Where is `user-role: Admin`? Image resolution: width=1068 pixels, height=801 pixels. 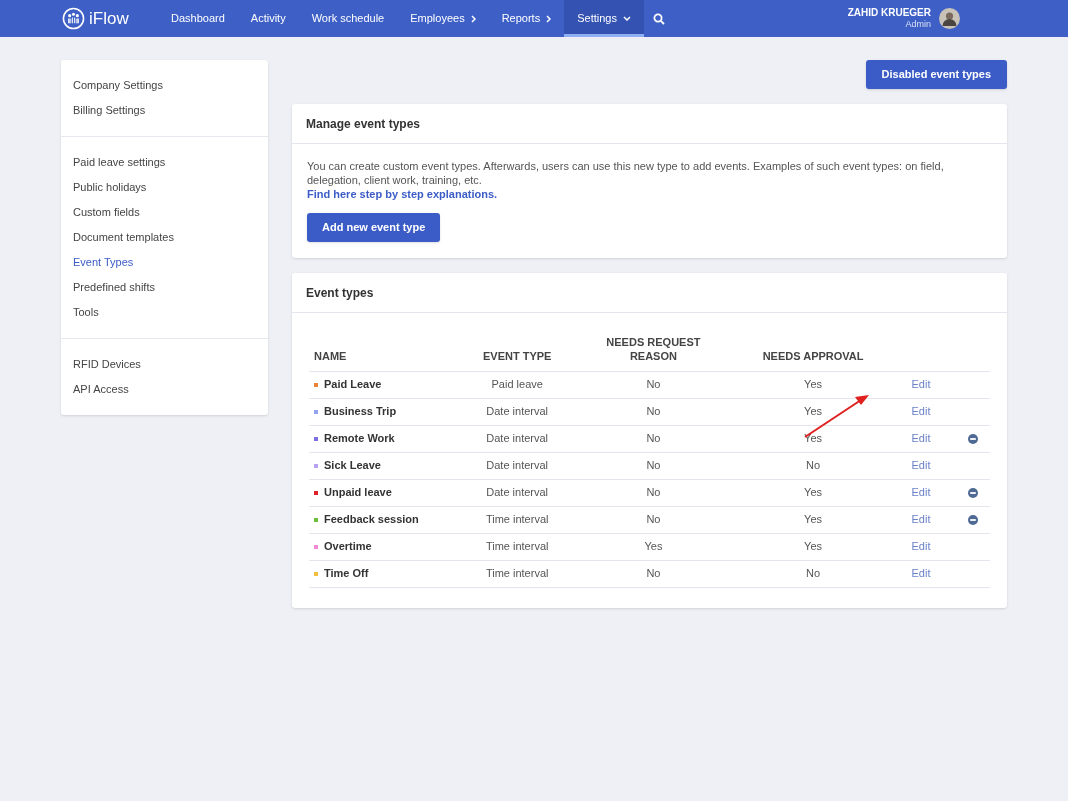
user-role: Admin is located at coordinates (918, 24).